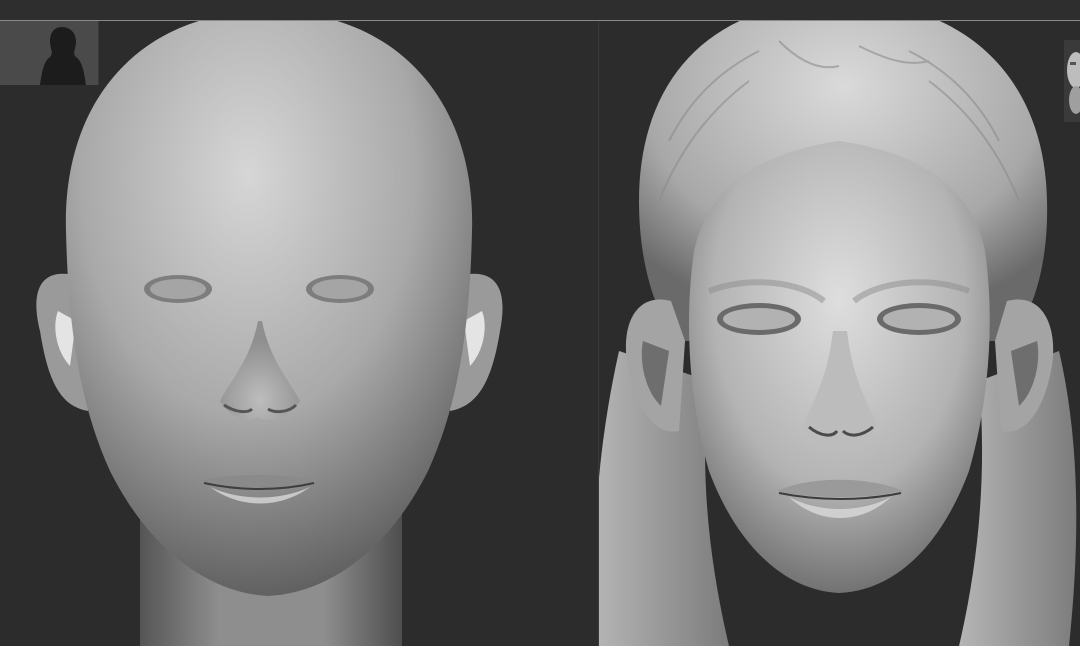 This screenshot has height=646, width=1080. Describe the element at coordinates (540, 10) in the screenshot. I see `top-toolbar` at that location.